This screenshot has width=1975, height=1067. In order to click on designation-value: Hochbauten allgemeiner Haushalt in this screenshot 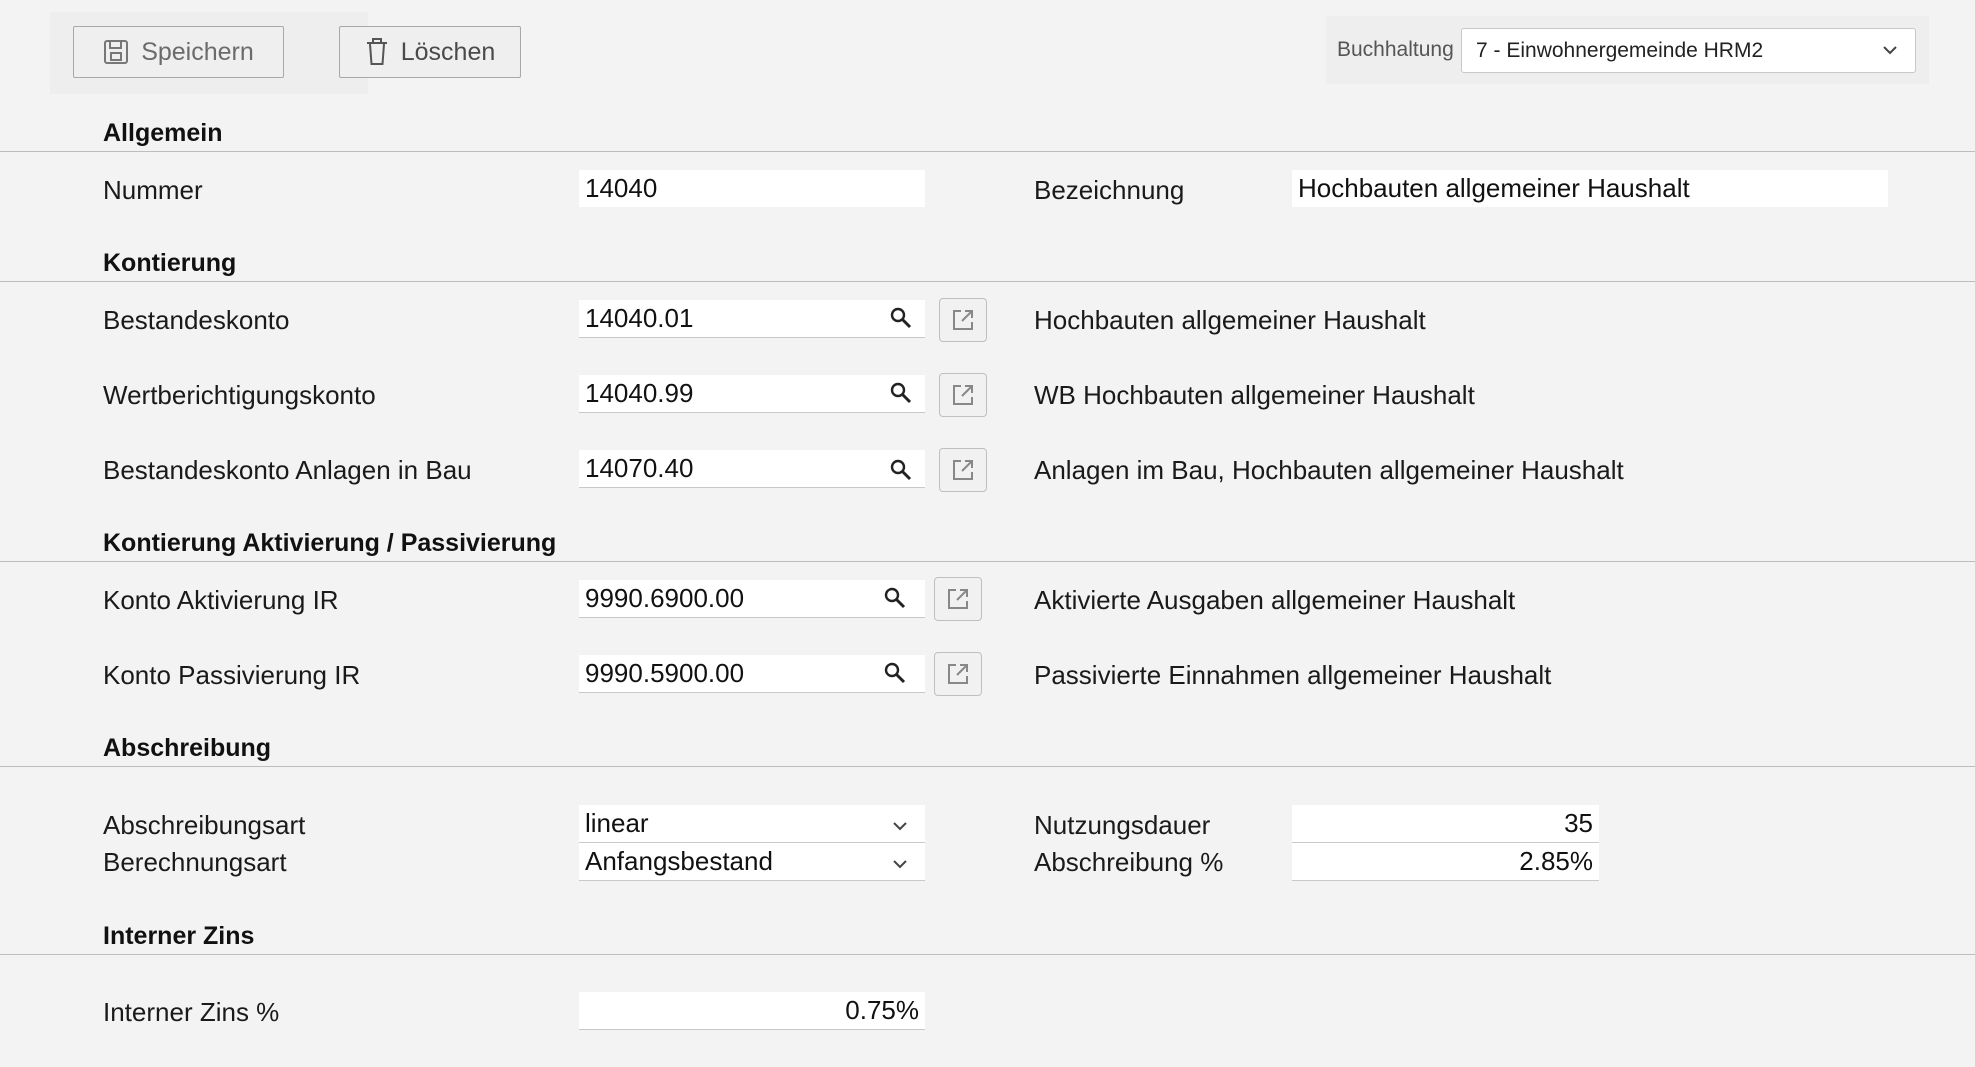, I will do `click(1494, 188)`.